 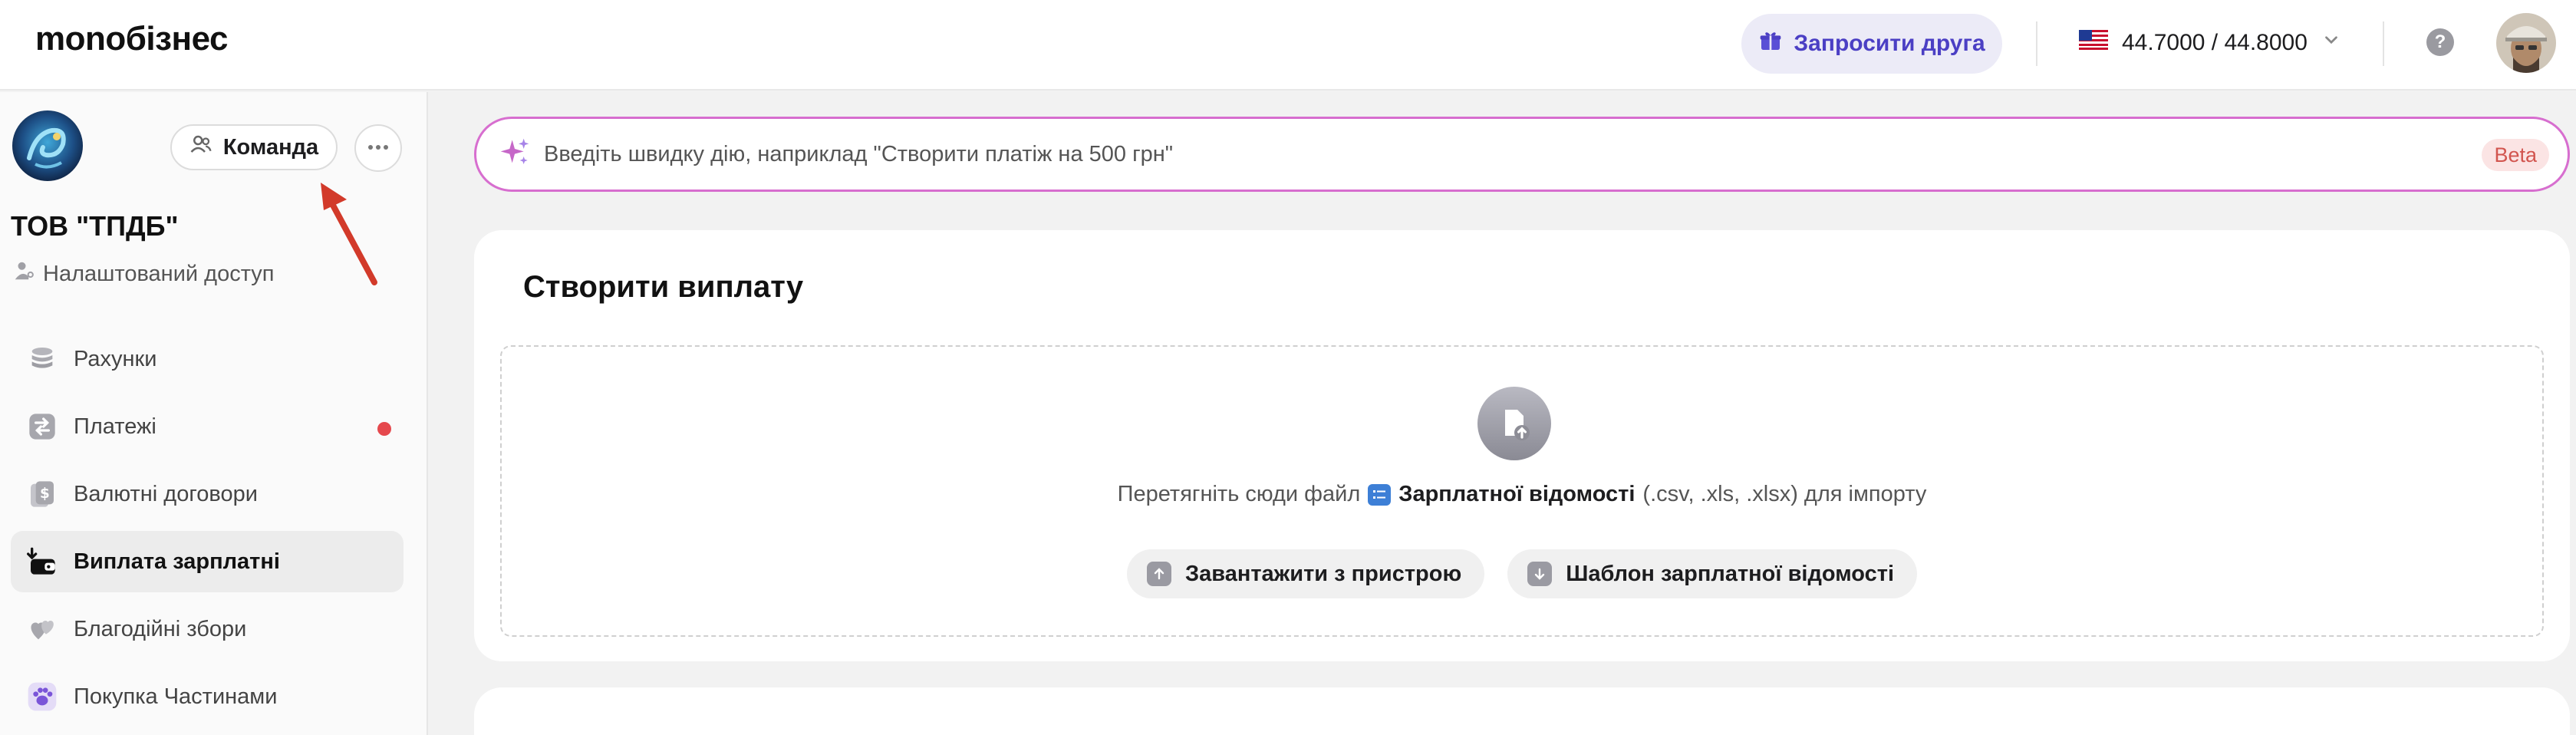 What do you see at coordinates (115, 426) in the screenshot?
I see `sidebar-item-label: Платежі` at bounding box center [115, 426].